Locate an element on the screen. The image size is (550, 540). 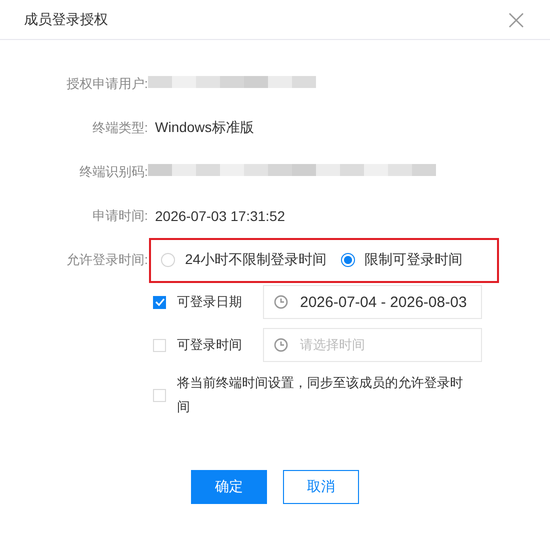
dialog-title: 成员登录授权 is located at coordinates (66, 19).